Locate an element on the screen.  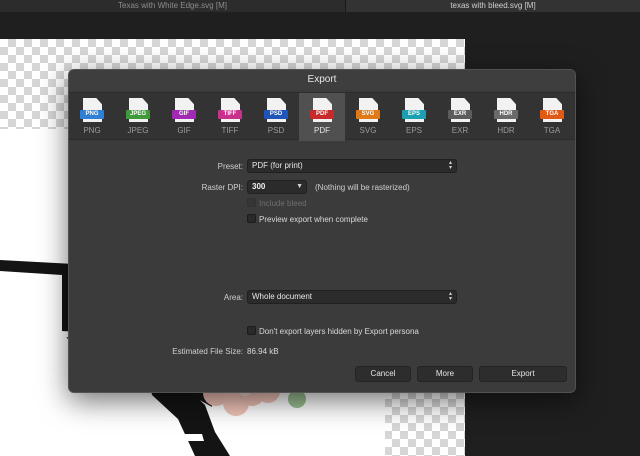
format-tab-gif: GIF GIF is located at coordinates (184, 117).